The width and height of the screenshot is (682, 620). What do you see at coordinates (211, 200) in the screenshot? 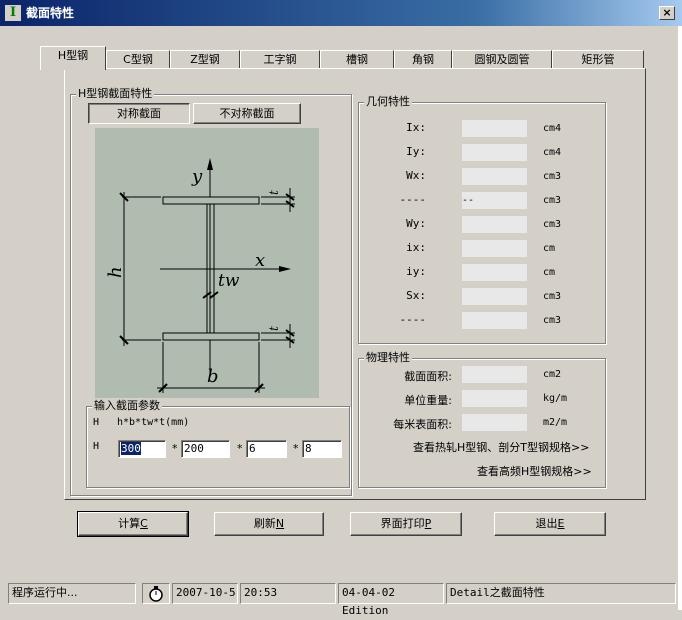
I see `top-flange` at bounding box center [211, 200].